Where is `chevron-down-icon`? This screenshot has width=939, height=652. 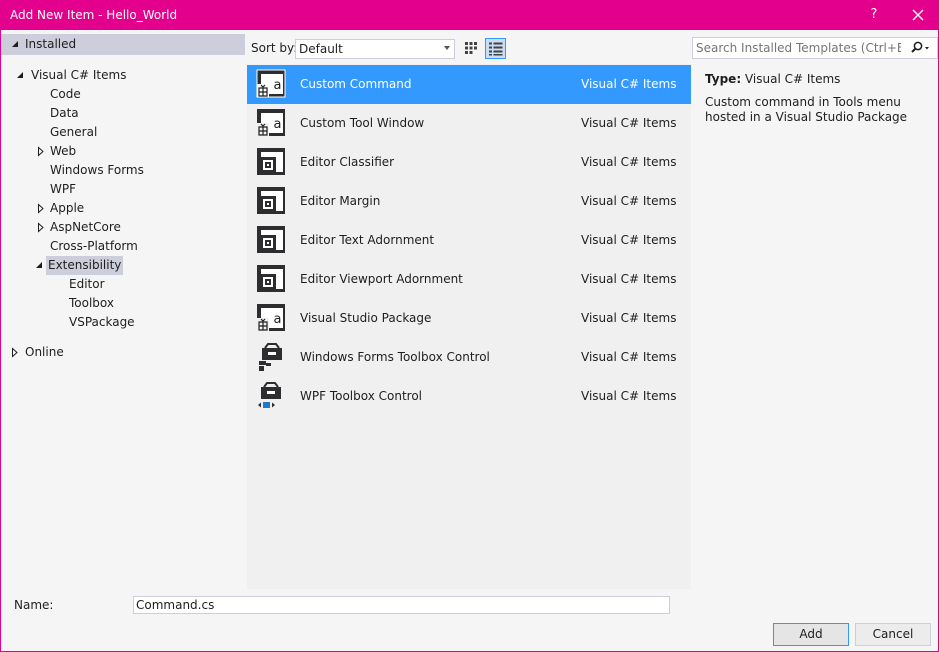
chevron-down-icon is located at coordinates (447, 48).